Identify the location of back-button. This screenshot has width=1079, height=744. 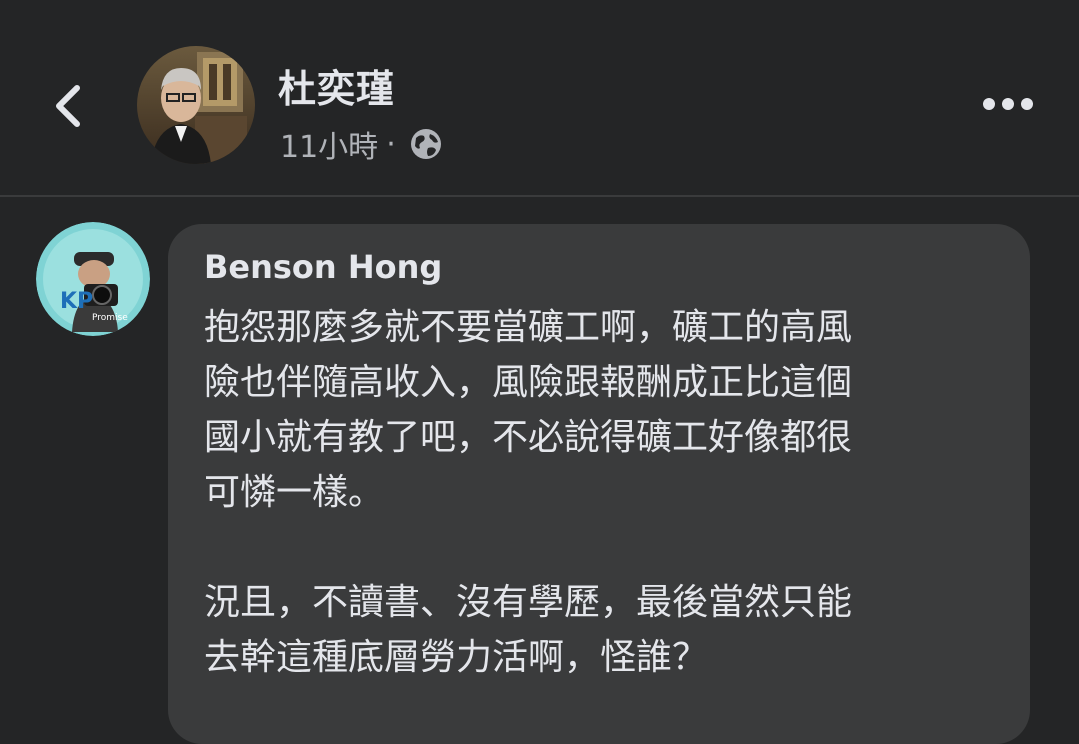
(68, 106).